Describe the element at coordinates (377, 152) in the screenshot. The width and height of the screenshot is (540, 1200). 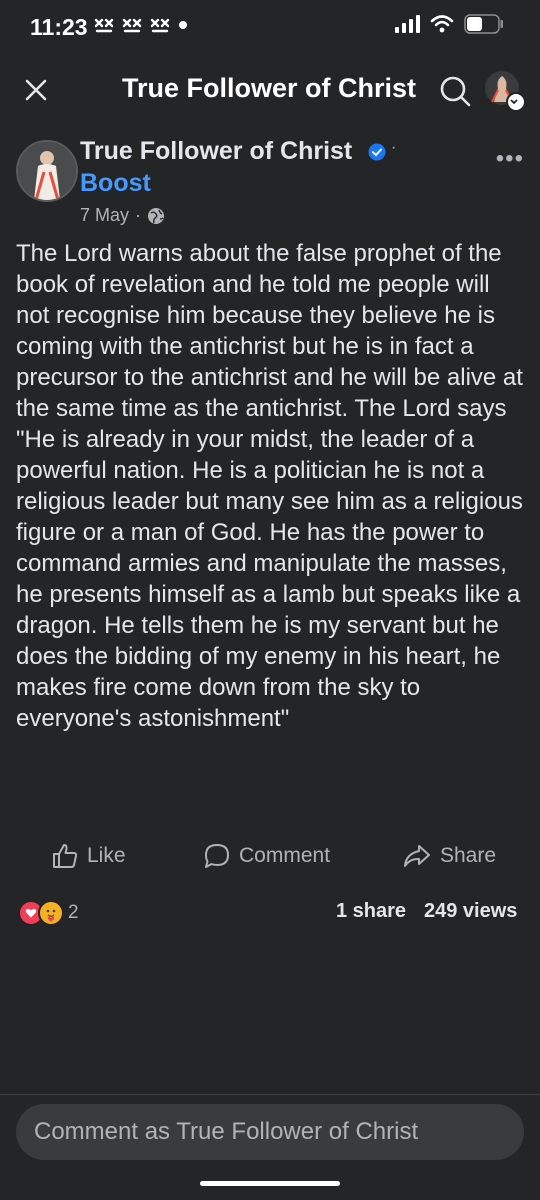
I see `verified-badge-icon` at that location.